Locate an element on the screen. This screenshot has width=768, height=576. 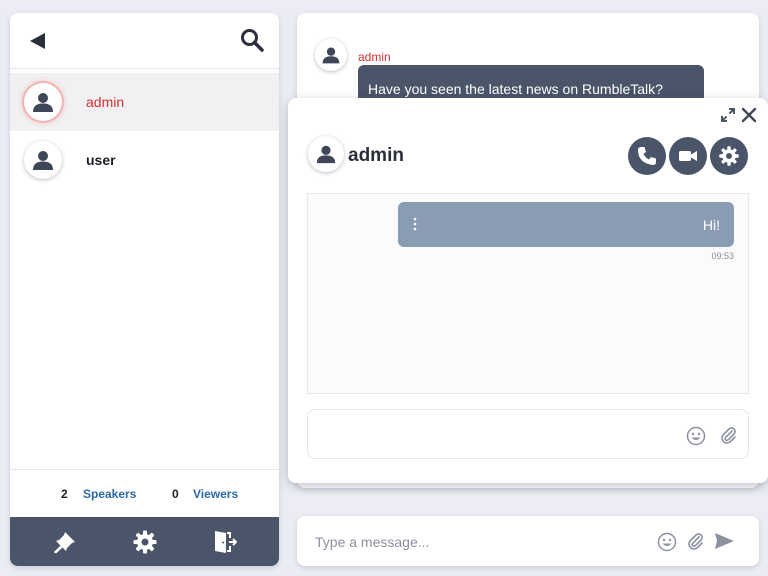
pin-icon is located at coordinates (65, 542).